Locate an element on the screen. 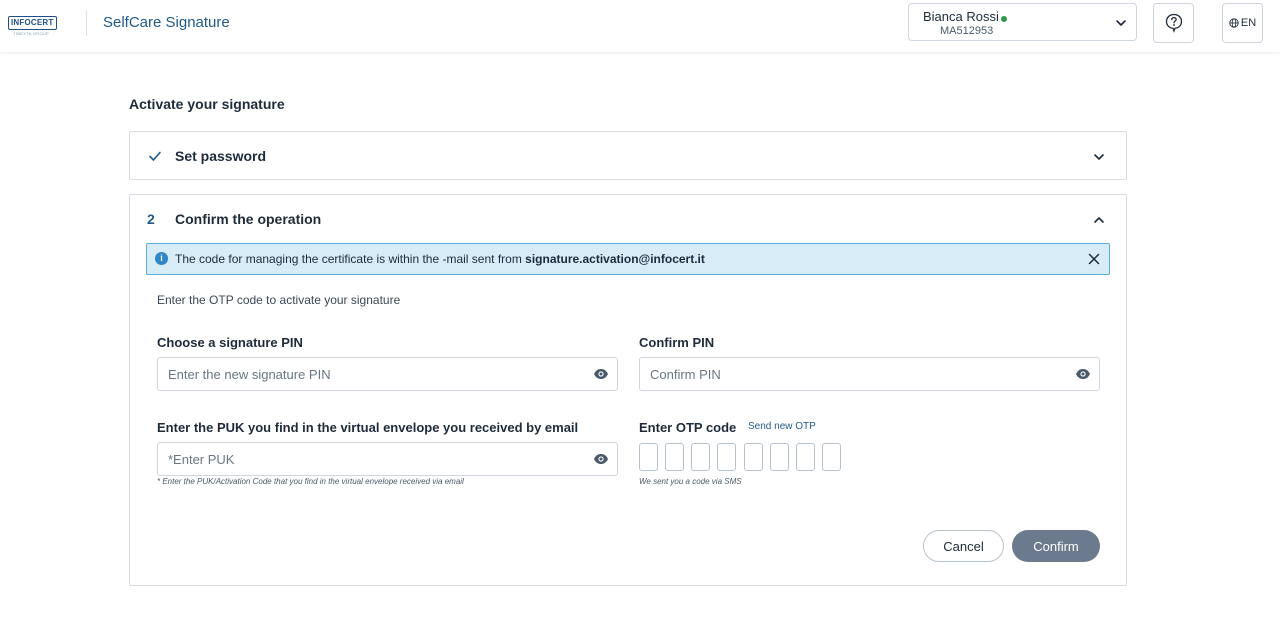 The height and width of the screenshot is (642, 1280). banner-email: signature.activation@infocert.it is located at coordinates (615, 259).